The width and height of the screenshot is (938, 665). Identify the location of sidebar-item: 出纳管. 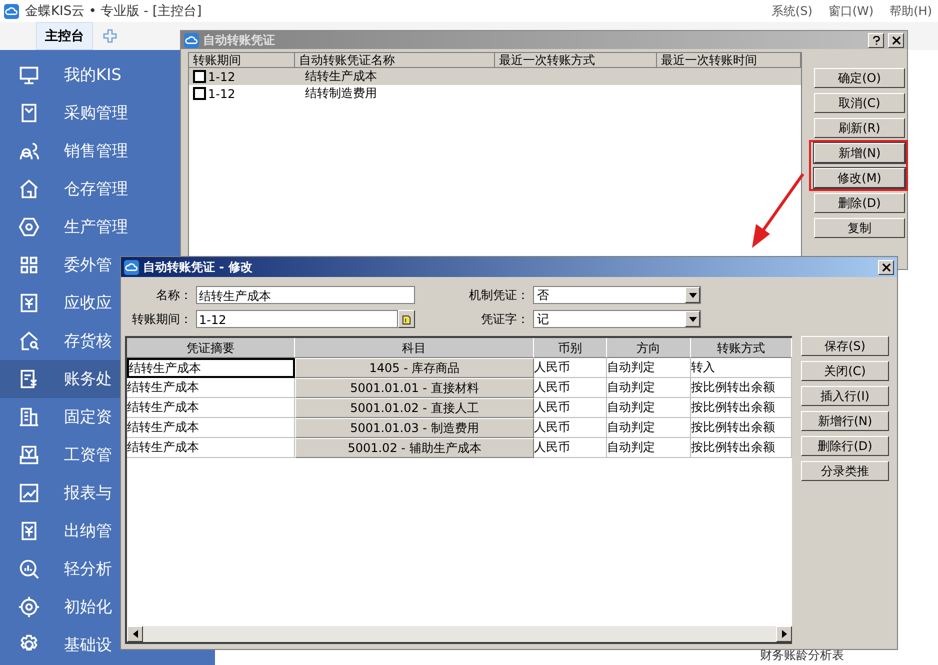
(107, 531).